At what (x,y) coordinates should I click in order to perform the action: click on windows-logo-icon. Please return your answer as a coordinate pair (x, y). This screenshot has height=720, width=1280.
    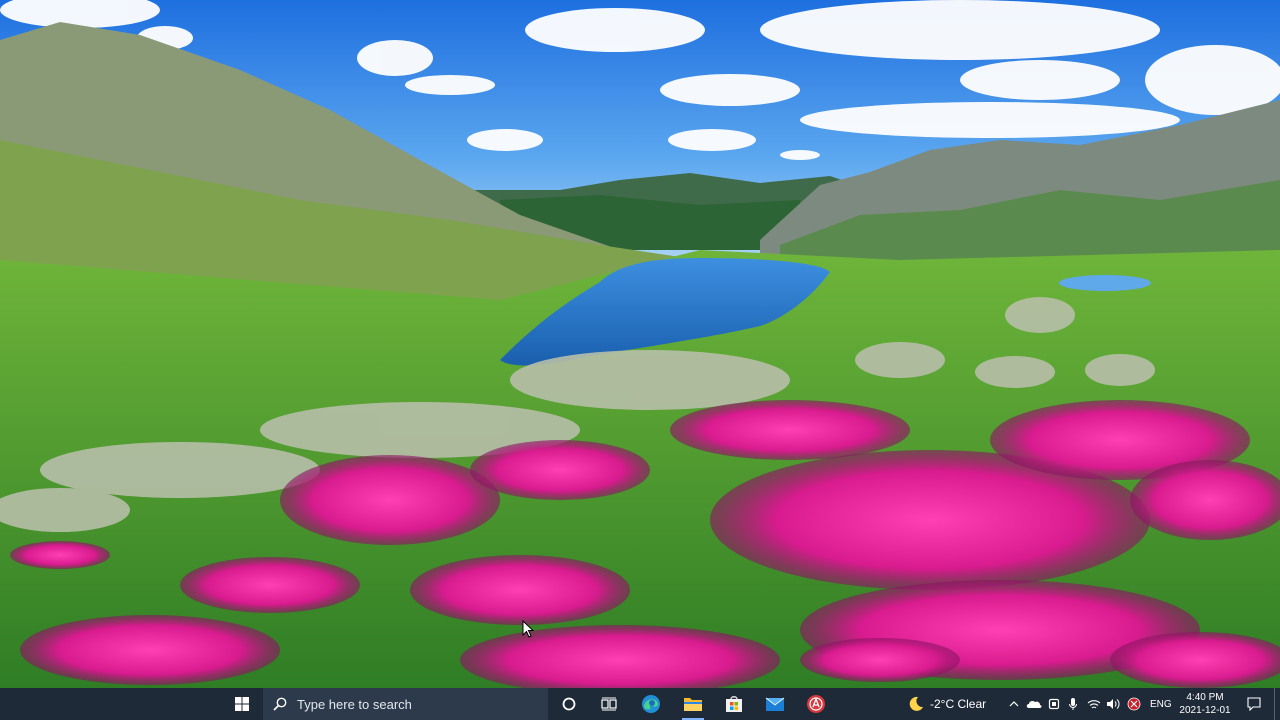
    Looking at the image, I should click on (242, 704).